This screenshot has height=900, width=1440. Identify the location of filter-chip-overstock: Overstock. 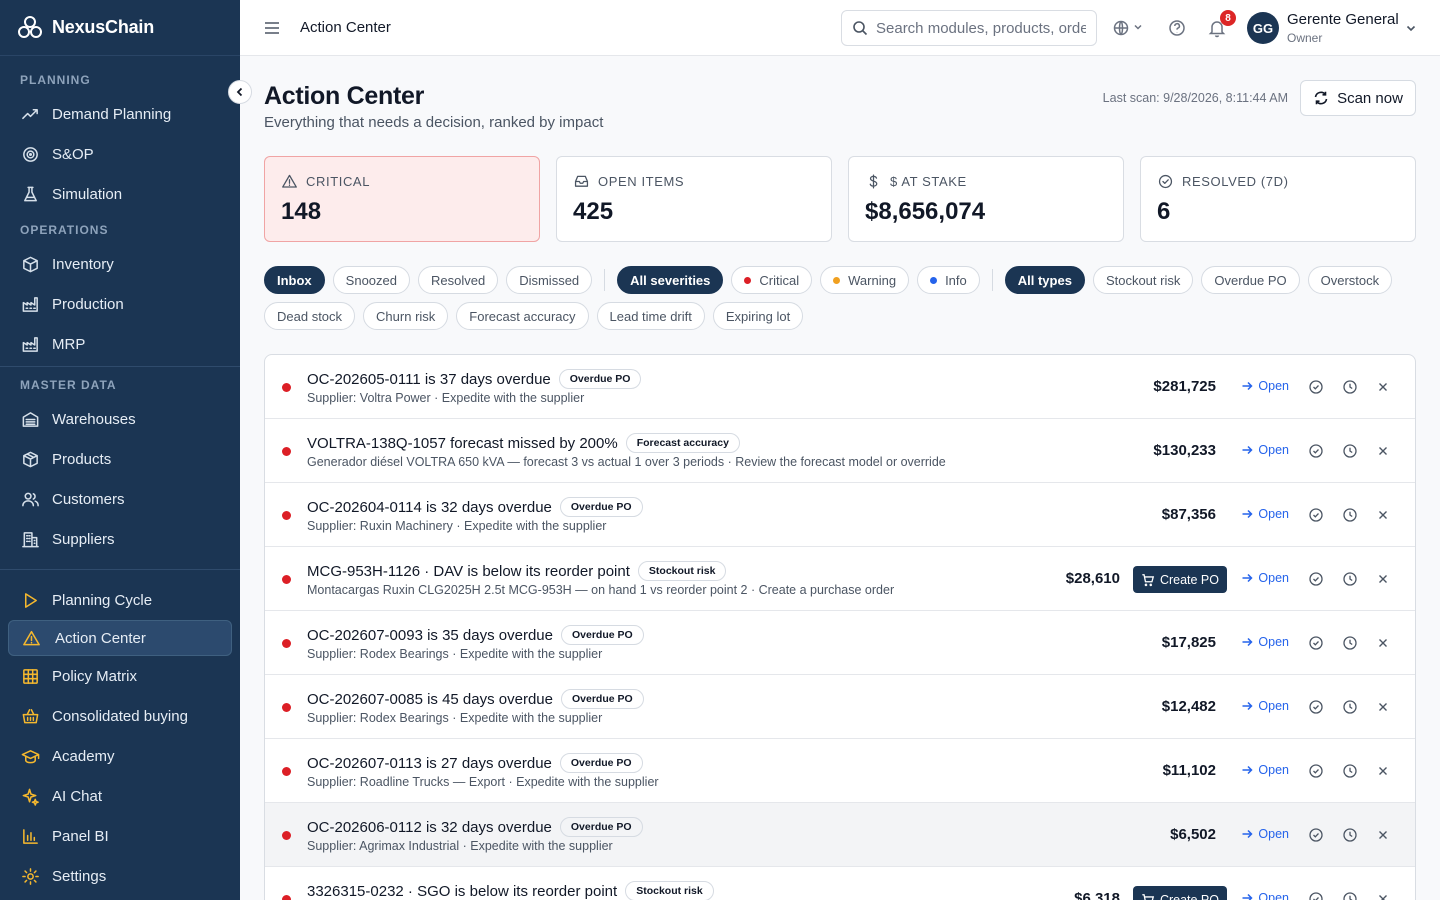
(1350, 280).